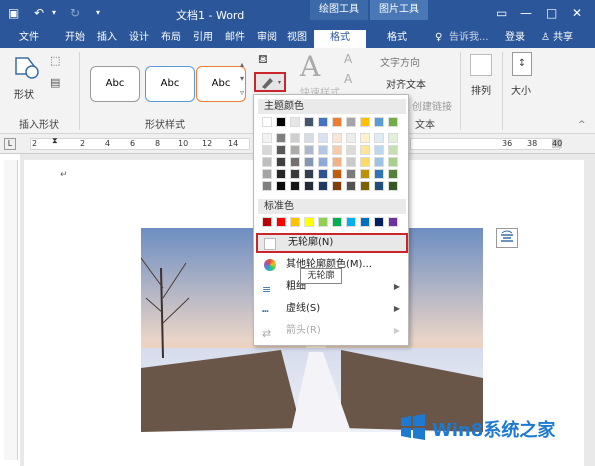  What do you see at coordinates (432, 105) in the screenshot?
I see `create-link-button: 创建链接` at bounding box center [432, 105].